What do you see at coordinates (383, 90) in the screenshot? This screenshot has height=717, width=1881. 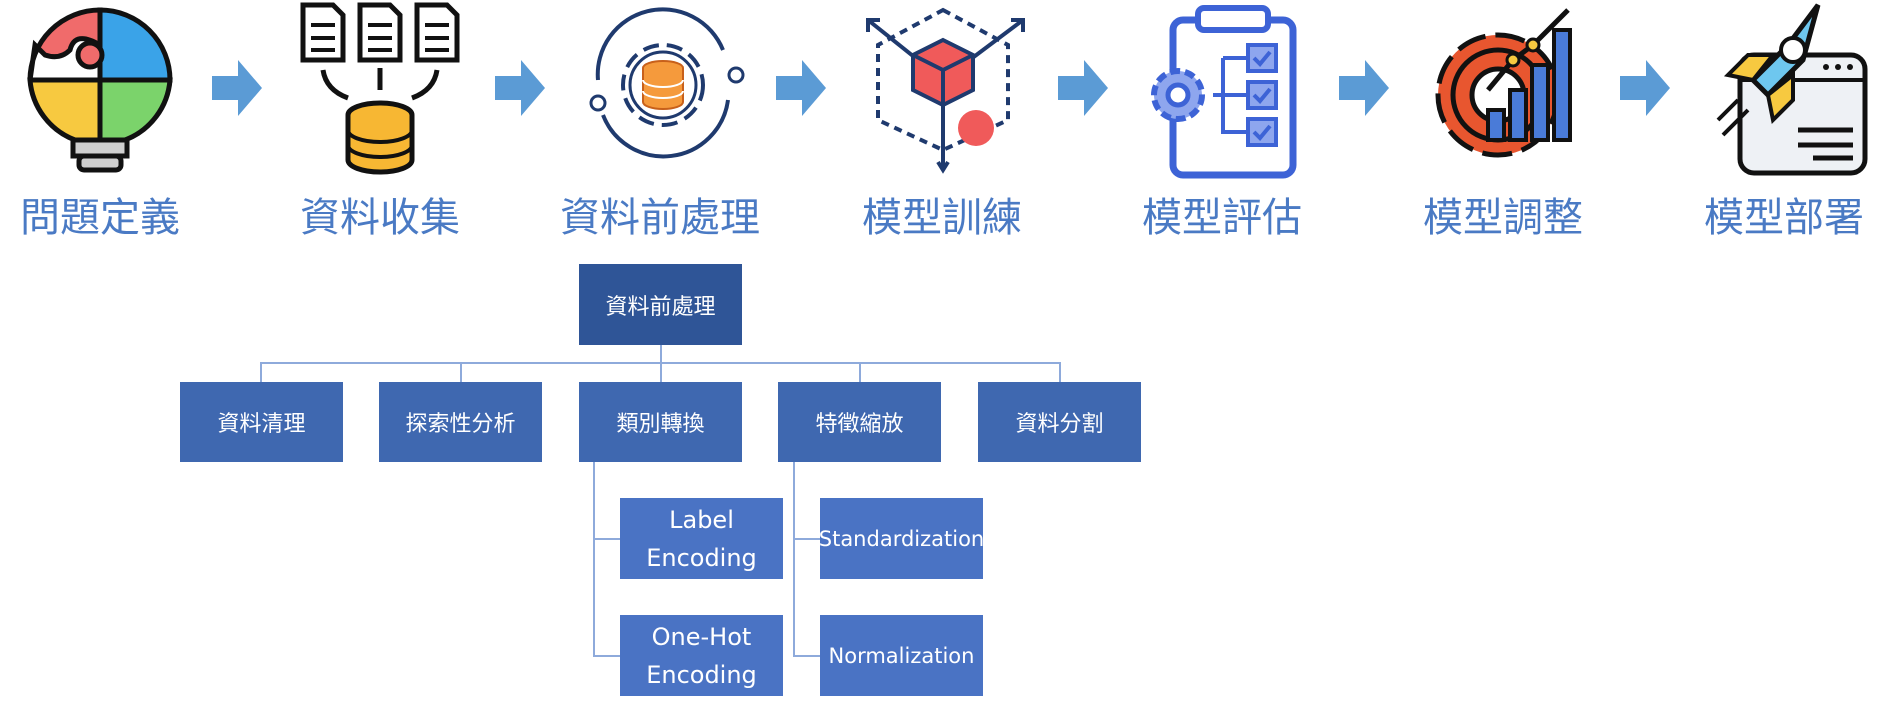 I see `documents-database-icon` at bounding box center [383, 90].